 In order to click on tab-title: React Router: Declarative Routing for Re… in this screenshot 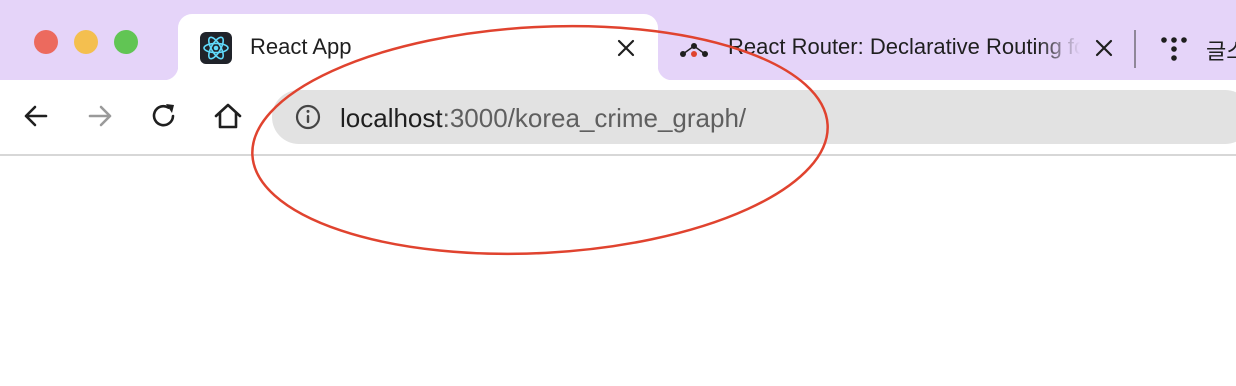, I will do `click(904, 46)`.